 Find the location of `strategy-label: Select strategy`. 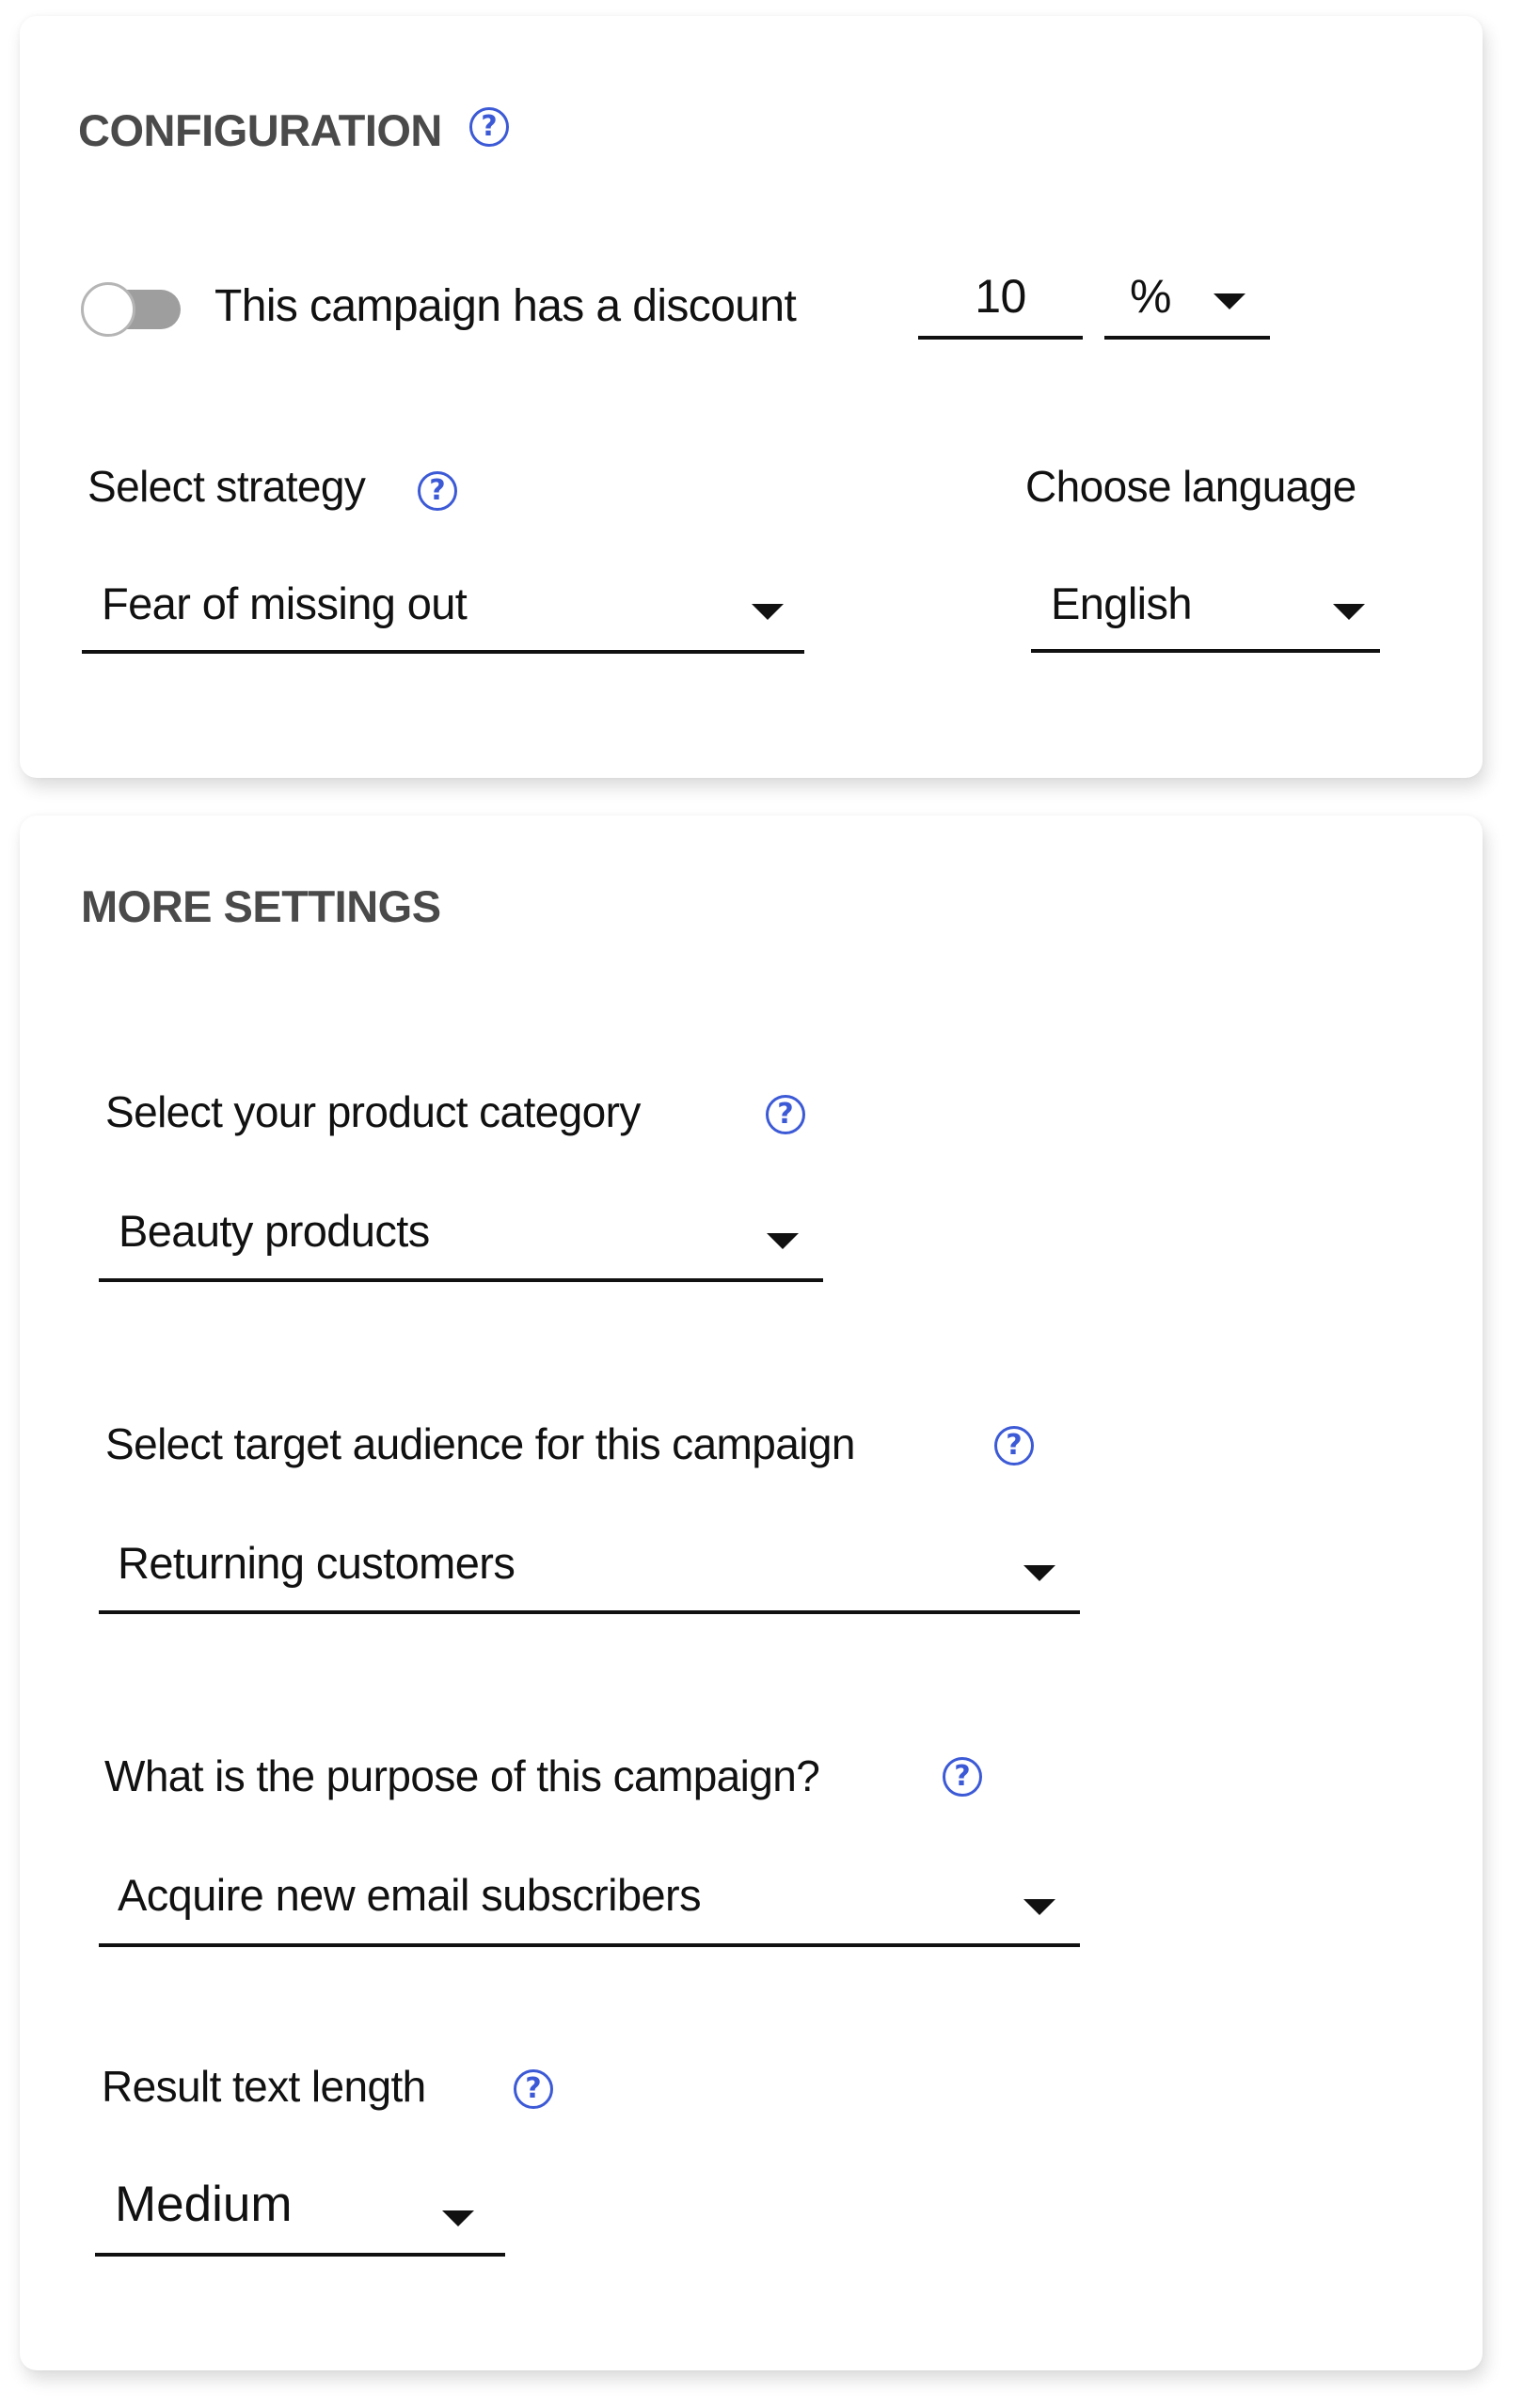

strategy-label: Select strategy is located at coordinates (226, 487).